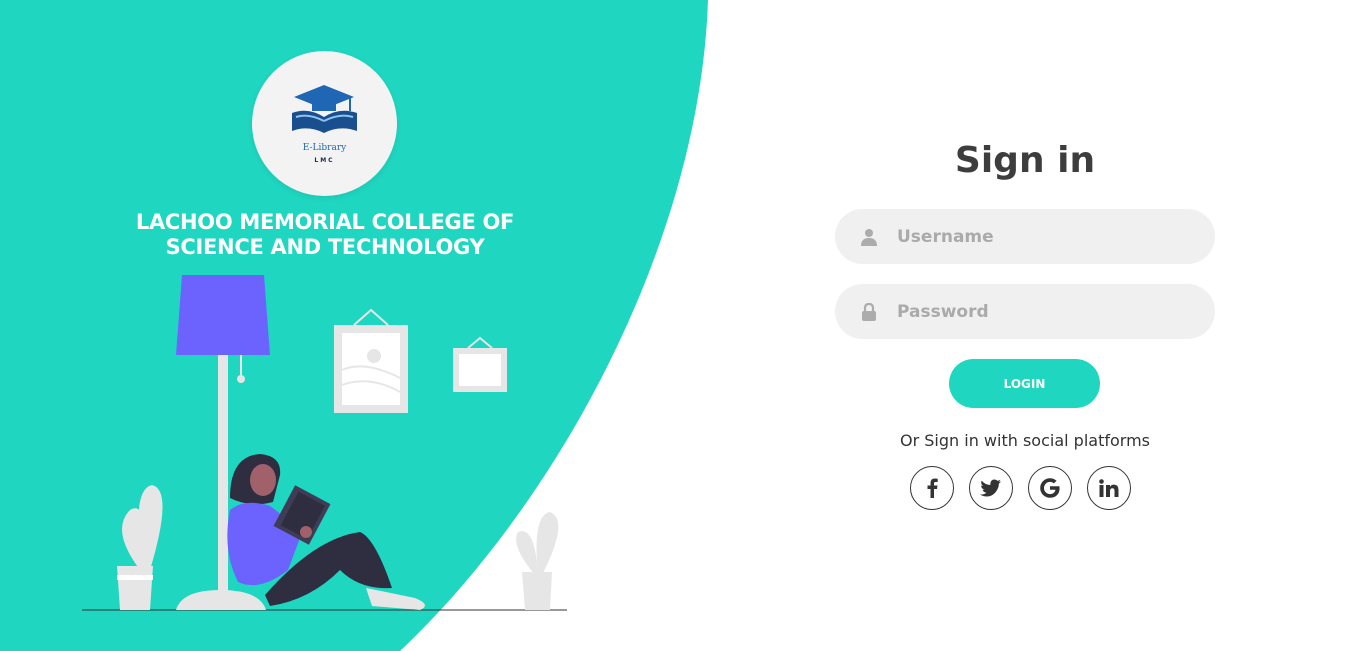 Image resolution: width=1354 pixels, height=651 pixels. I want to click on signin-title: Sign in, so click(1025, 160).